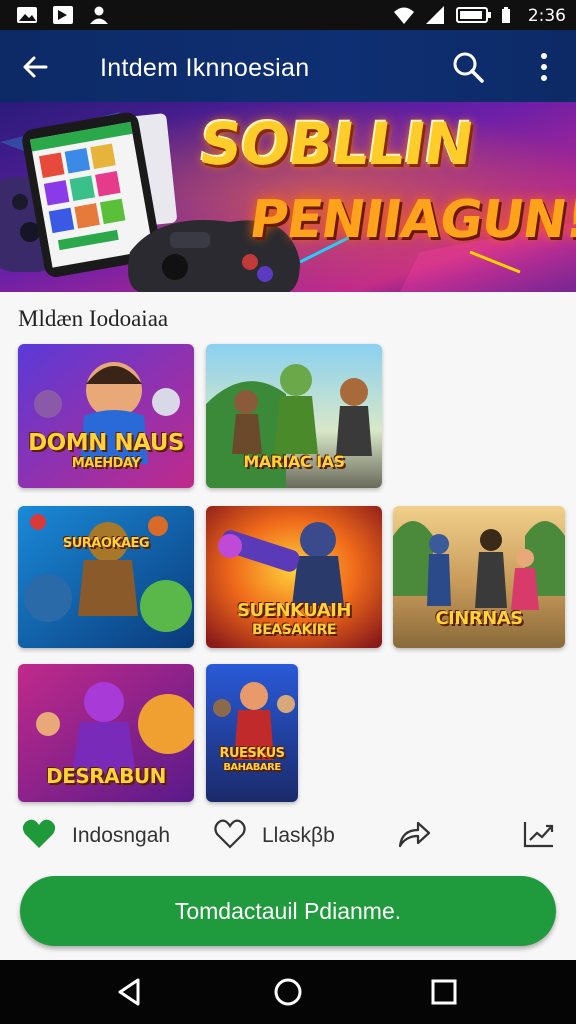  Describe the element at coordinates (336, 144) in the screenshot. I see `banner-headline-line1: SOBLLIN` at that location.